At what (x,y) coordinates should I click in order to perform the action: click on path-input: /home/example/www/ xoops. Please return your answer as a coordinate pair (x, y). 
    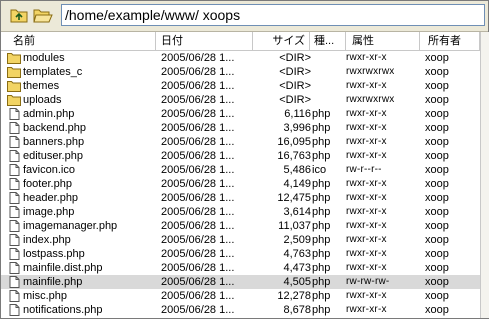
    Looking at the image, I should click on (273, 15).